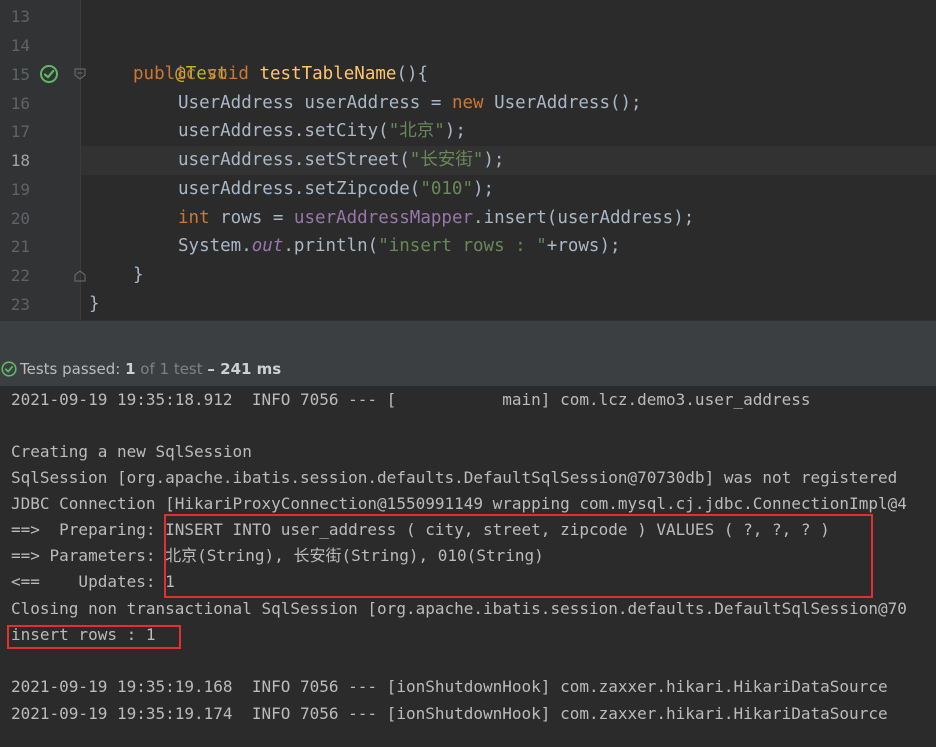 Image resolution: width=936 pixels, height=747 pixels. Describe the element at coordinates (20, 16) in the screenshot. I see `line-number: 13` at that location.